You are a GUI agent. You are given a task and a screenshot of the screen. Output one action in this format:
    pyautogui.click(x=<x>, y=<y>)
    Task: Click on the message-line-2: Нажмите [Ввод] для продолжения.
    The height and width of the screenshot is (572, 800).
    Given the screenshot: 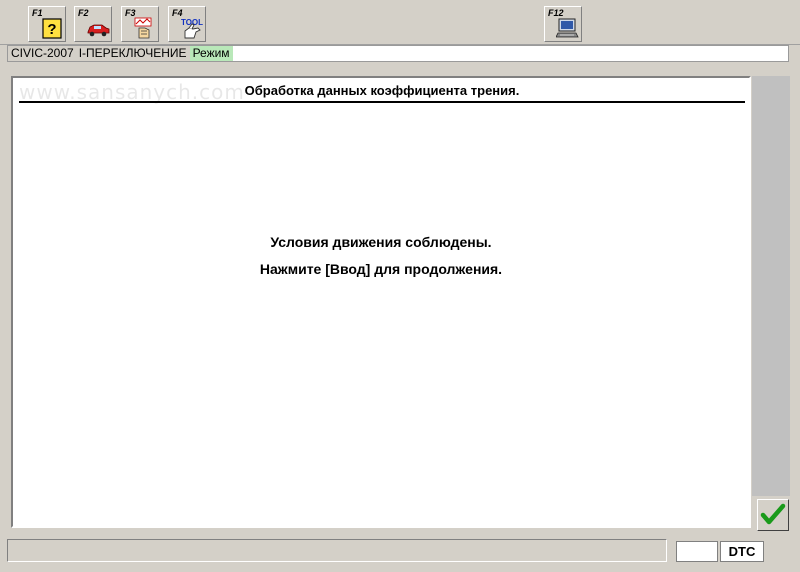 What is the action you would take?
    pyautogui.click(x=381, y=269)
    